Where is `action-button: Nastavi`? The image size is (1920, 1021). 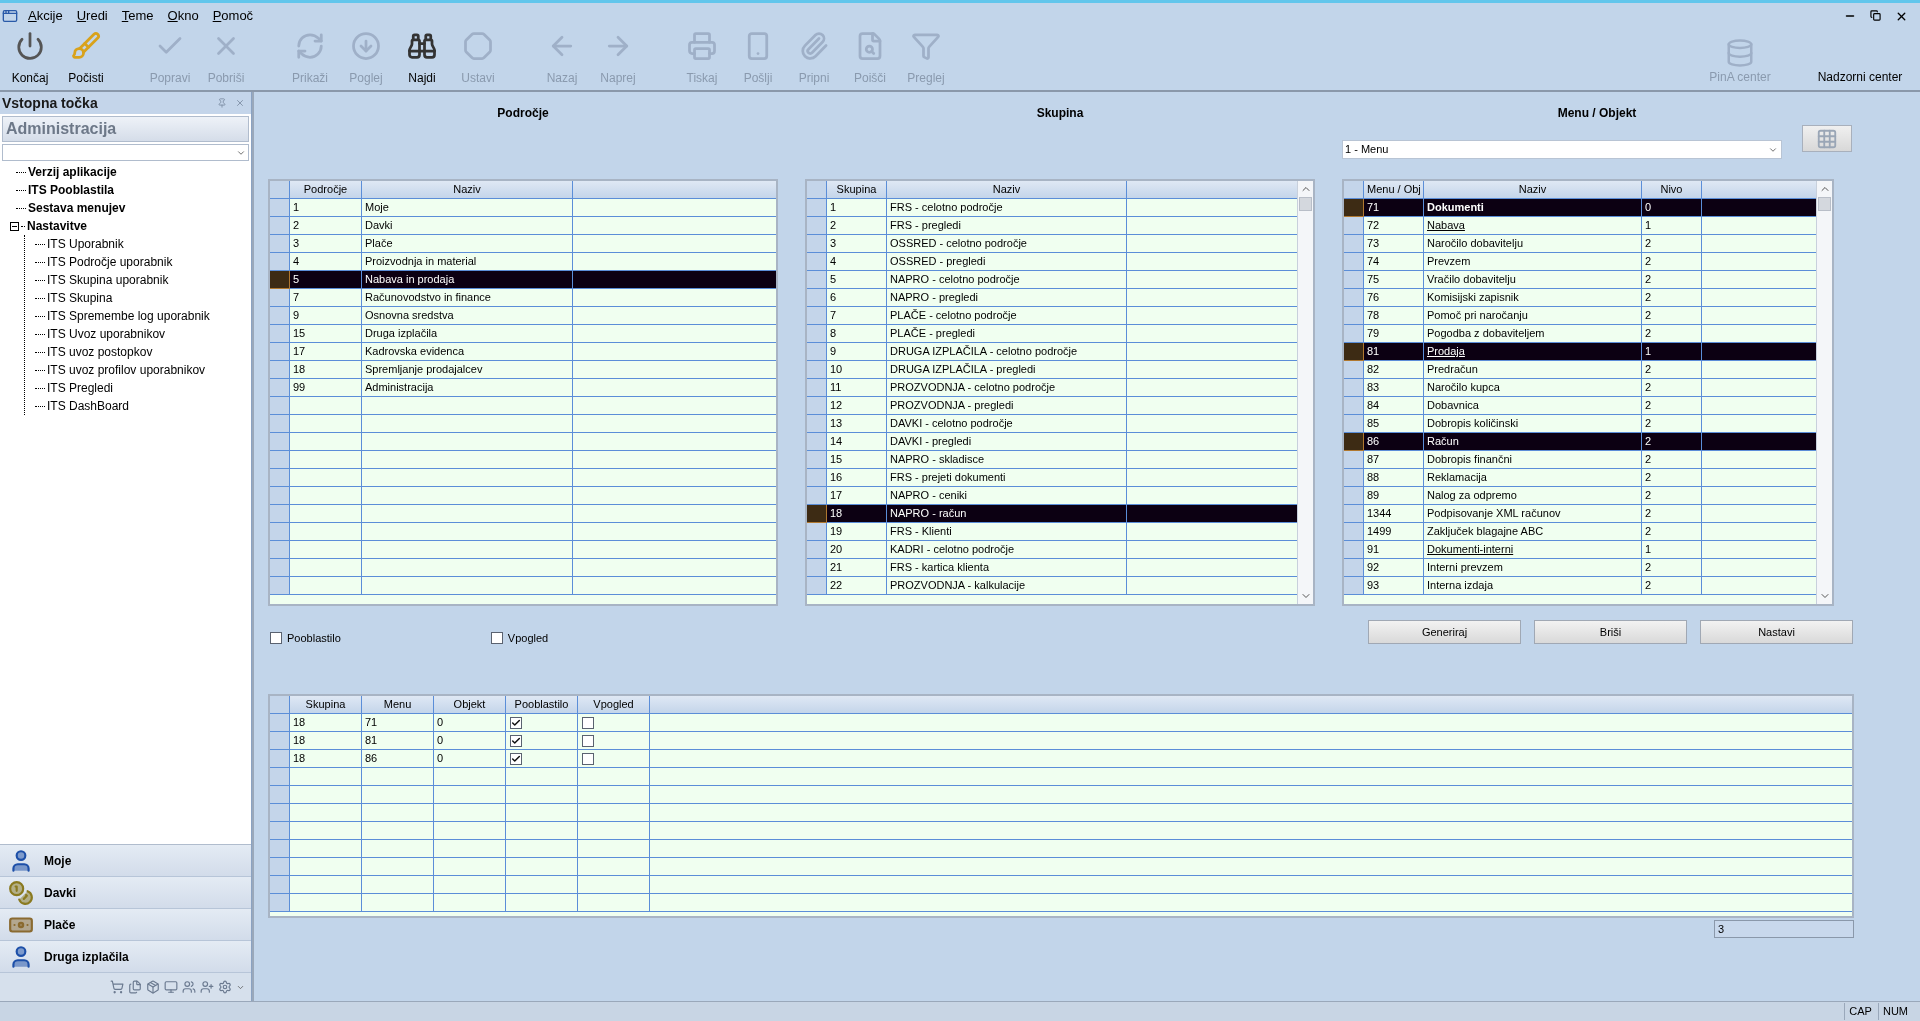
action-button: Nastavi is located at coordinates (1776, 632).